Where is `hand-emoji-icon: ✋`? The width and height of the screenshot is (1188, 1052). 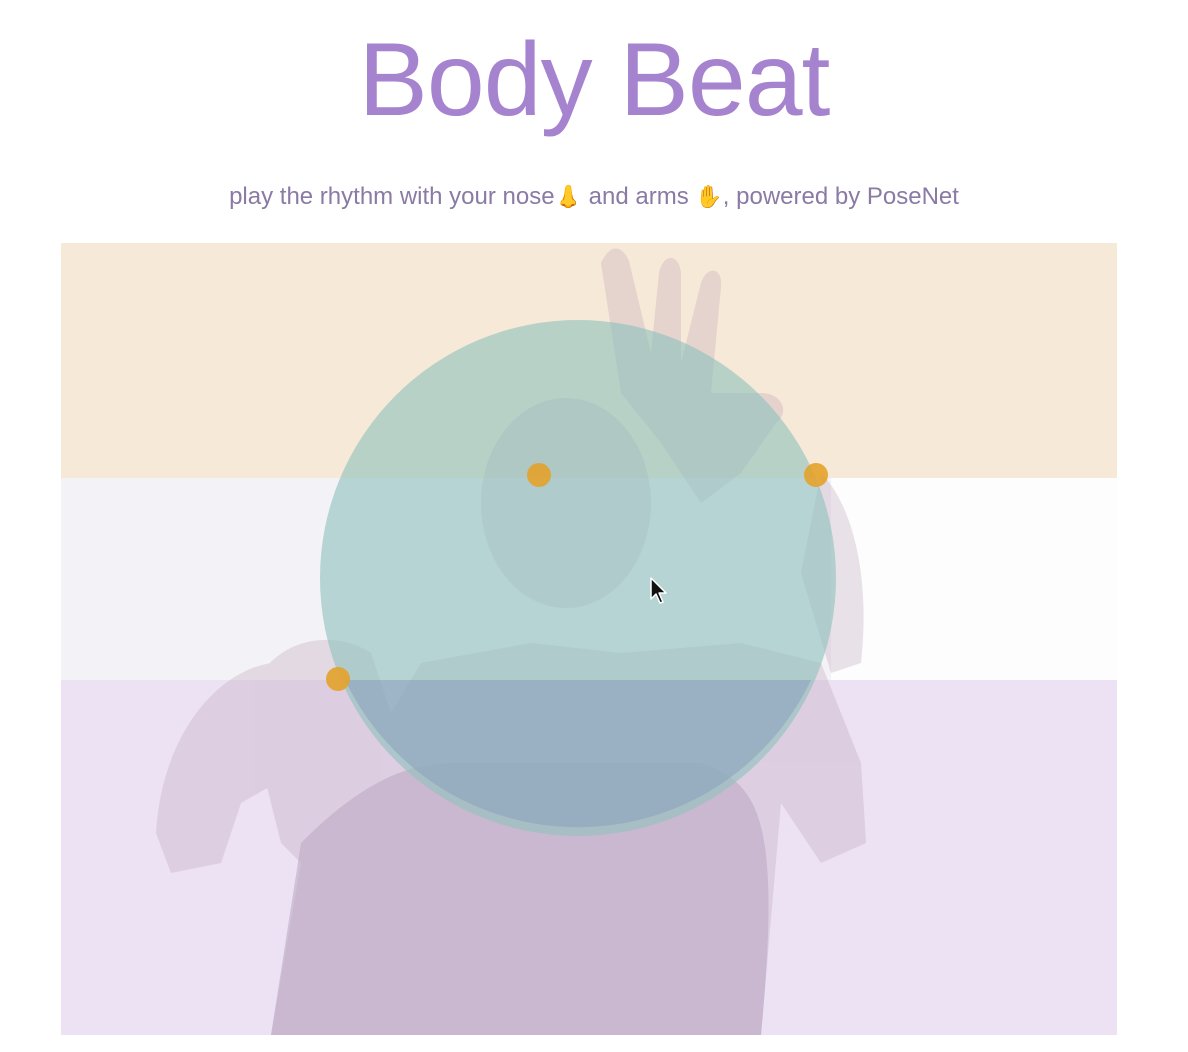
hand-emoji-icon: ✋ is located at coordinates (709, 197).